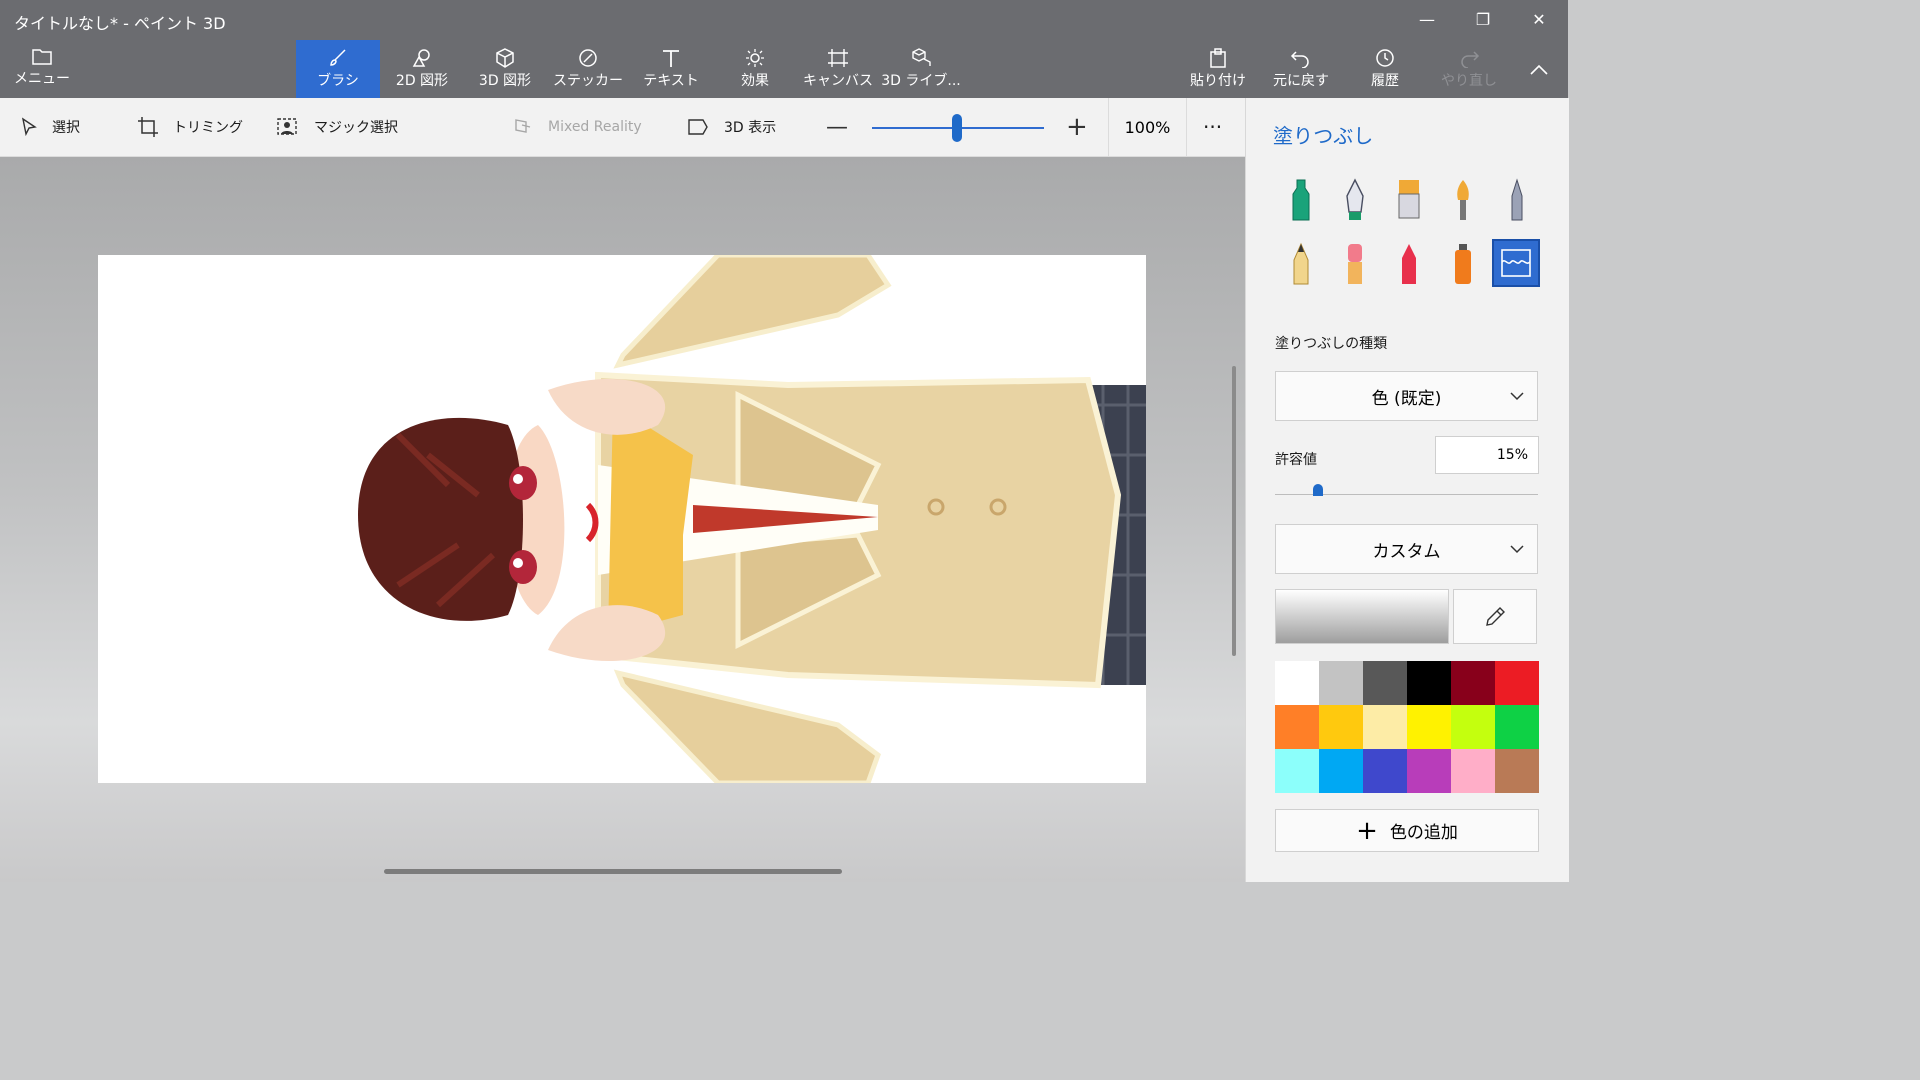 The width and height of the screenshot is (1920, 1080). What do you see at coordinates (1463, 264) in the screenshot?
I see `spray-can-brush` at bounding box center [1463, 264].